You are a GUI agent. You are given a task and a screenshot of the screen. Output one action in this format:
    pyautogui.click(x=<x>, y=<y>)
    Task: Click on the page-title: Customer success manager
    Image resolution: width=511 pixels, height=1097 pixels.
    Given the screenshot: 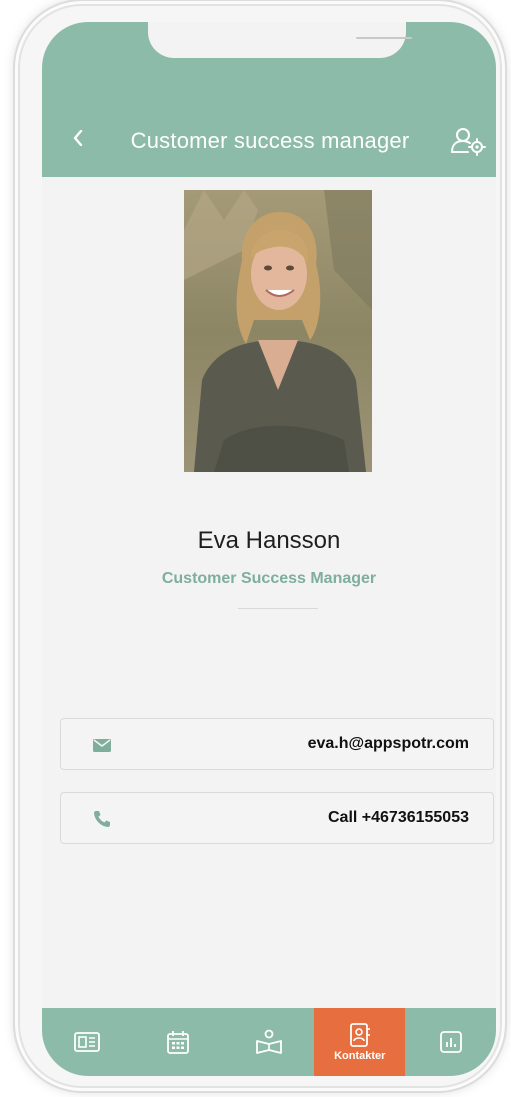 What is the action you would take?
    pyautogui.click(x=270, y=140)
    